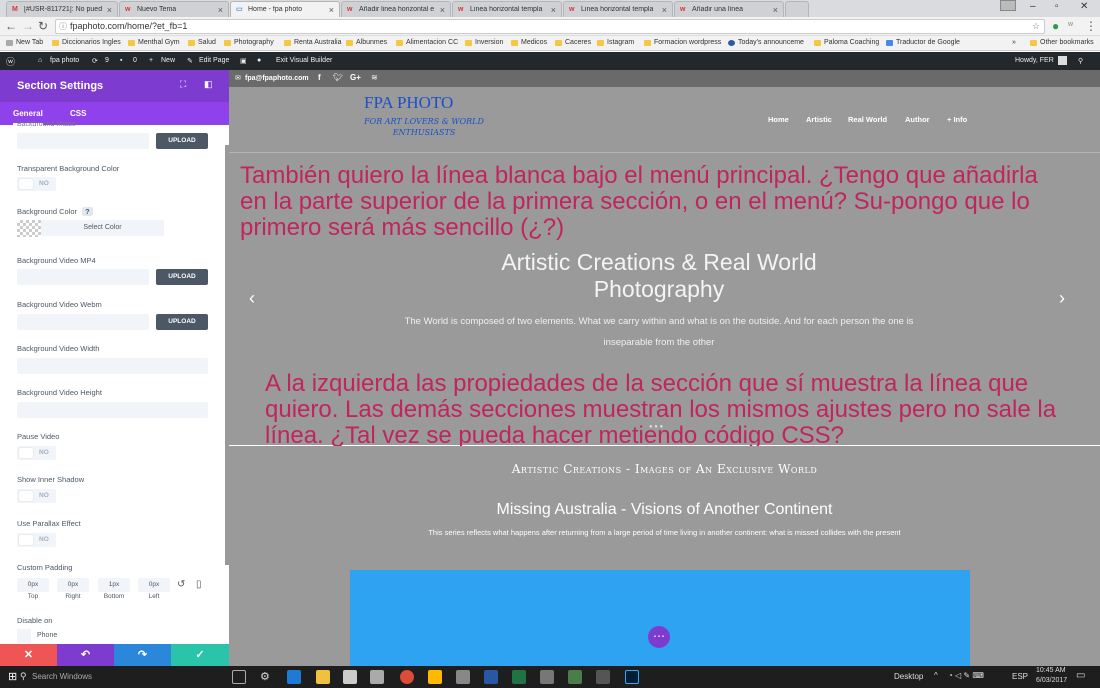 The width and height of the screenshot is (1100, 688). Describe the element at coordinates (729, 9) in the screenshot. I see `browser-tab: w Añadir una línea ×` at that location.